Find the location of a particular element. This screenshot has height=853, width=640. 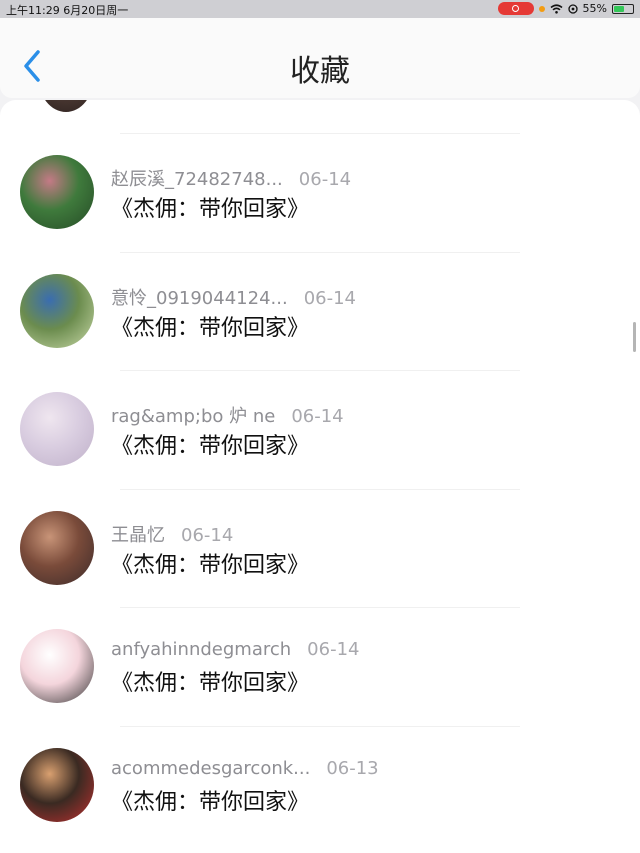

username-text: anfyahinndegmarch is located at coordinates (201, 649).